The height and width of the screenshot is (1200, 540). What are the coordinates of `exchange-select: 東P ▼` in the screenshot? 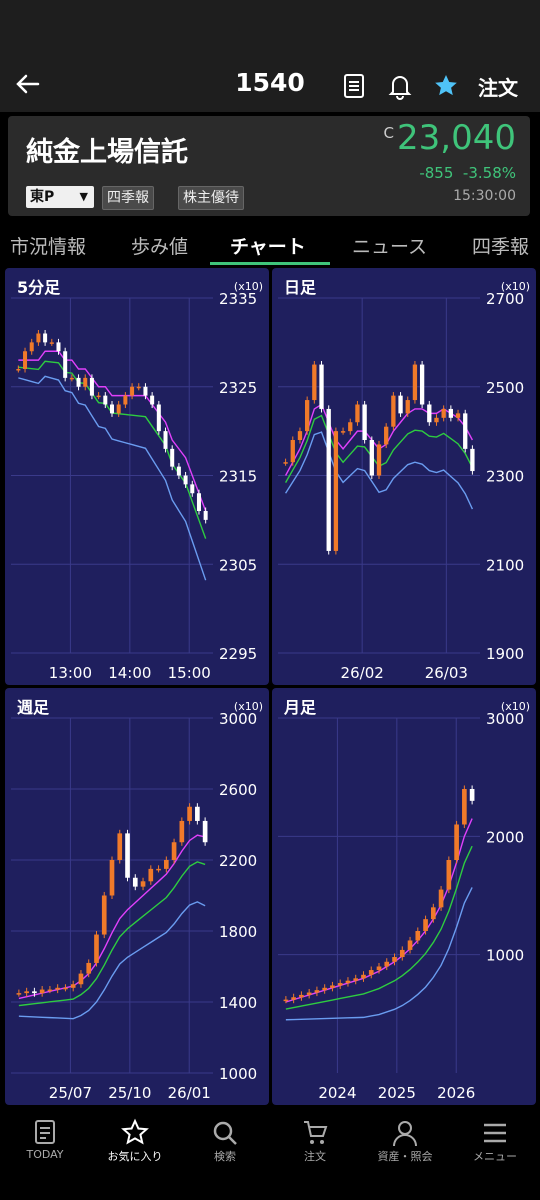 It's located at (60, 197).